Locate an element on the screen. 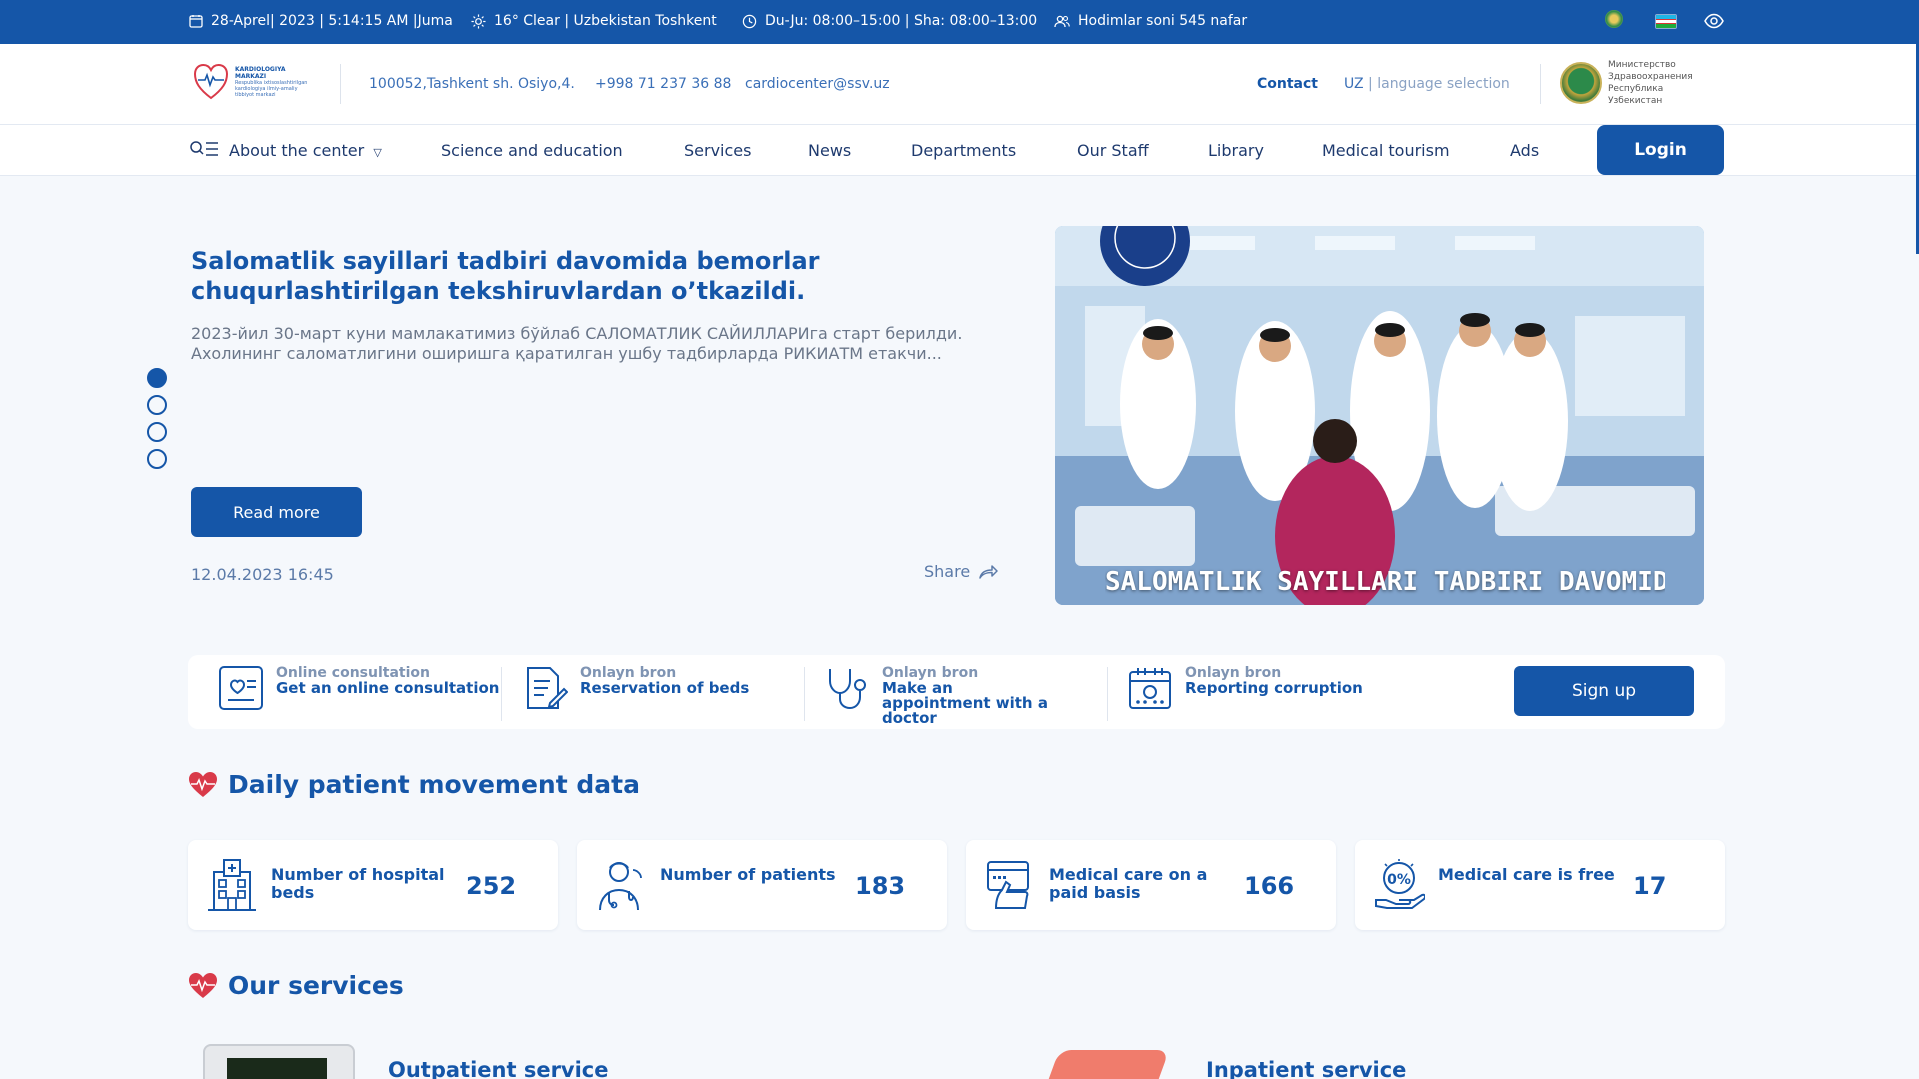 Image resolution: width=1919 pixels, height=1079 pixels. date-text: 28-Aprel| 2023 | 5:14:15 AM |Juma is located at coordinates (332, 21).